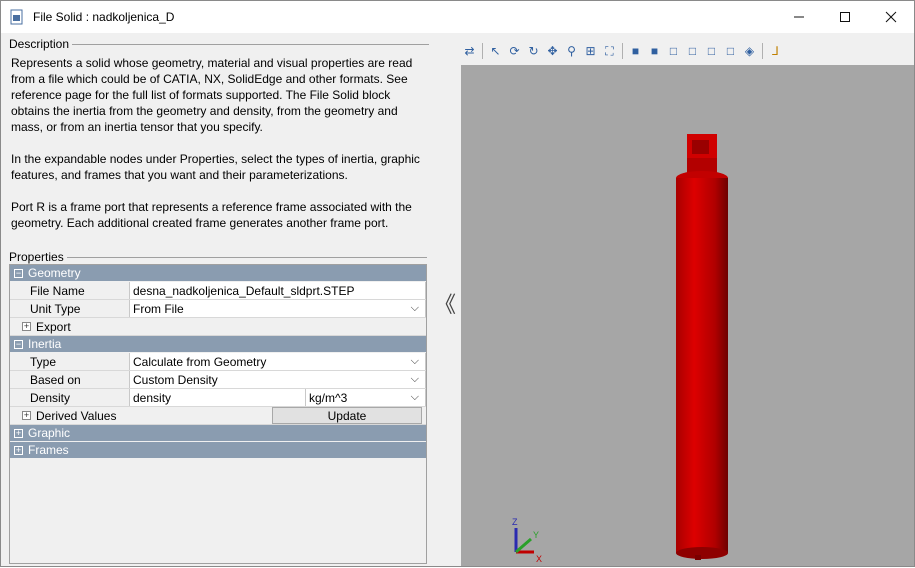  What do you see at coordinates (702, 365) in the screenshot?
I see `cylinder-body` at bounding box center [702, 365].